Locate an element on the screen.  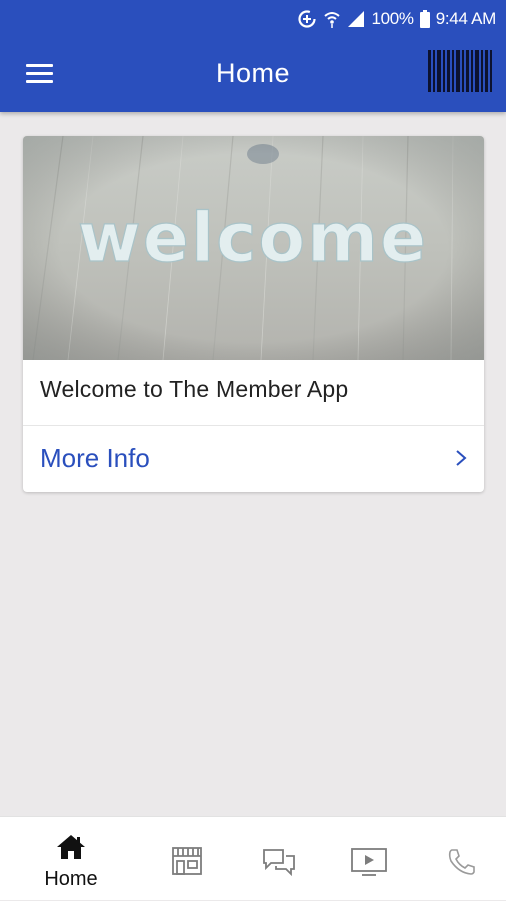
card-title: Welcome to The Member App is located at coordinates (194, 389).